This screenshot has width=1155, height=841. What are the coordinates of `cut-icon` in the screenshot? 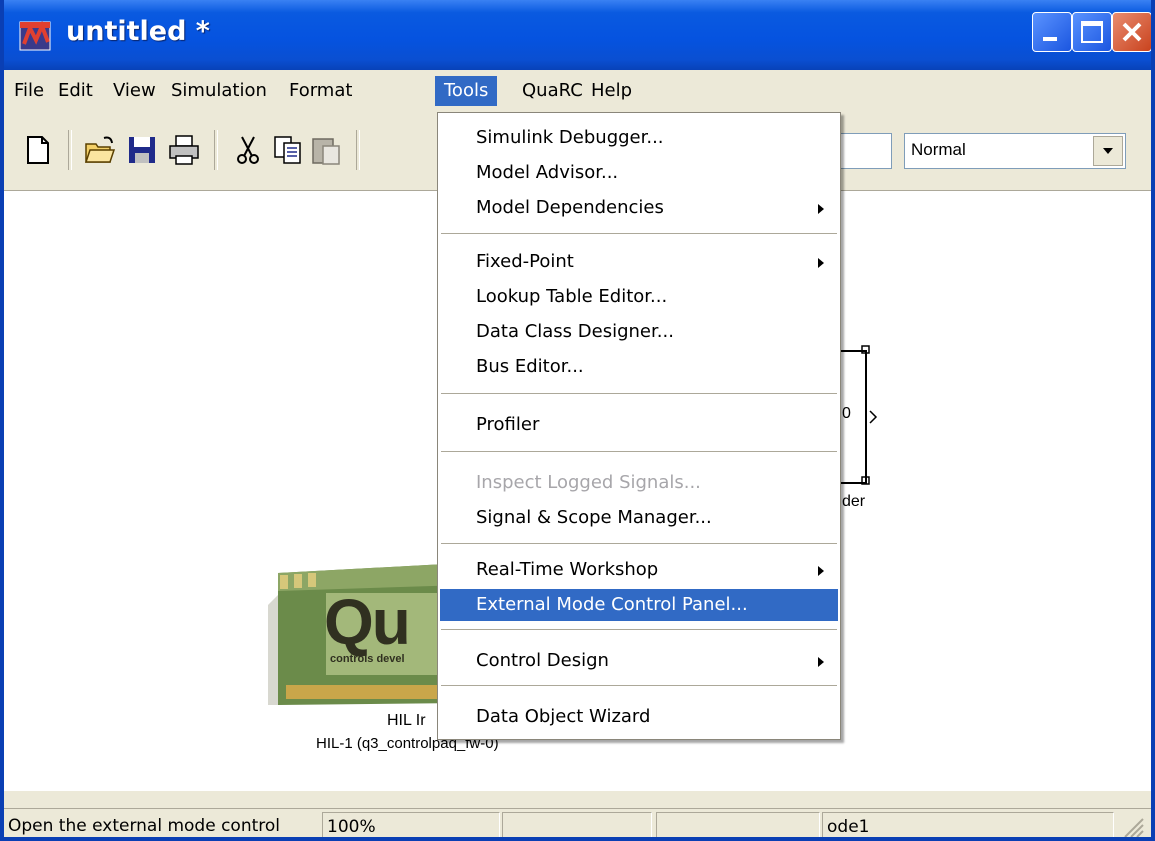 It's located at (248, 150).